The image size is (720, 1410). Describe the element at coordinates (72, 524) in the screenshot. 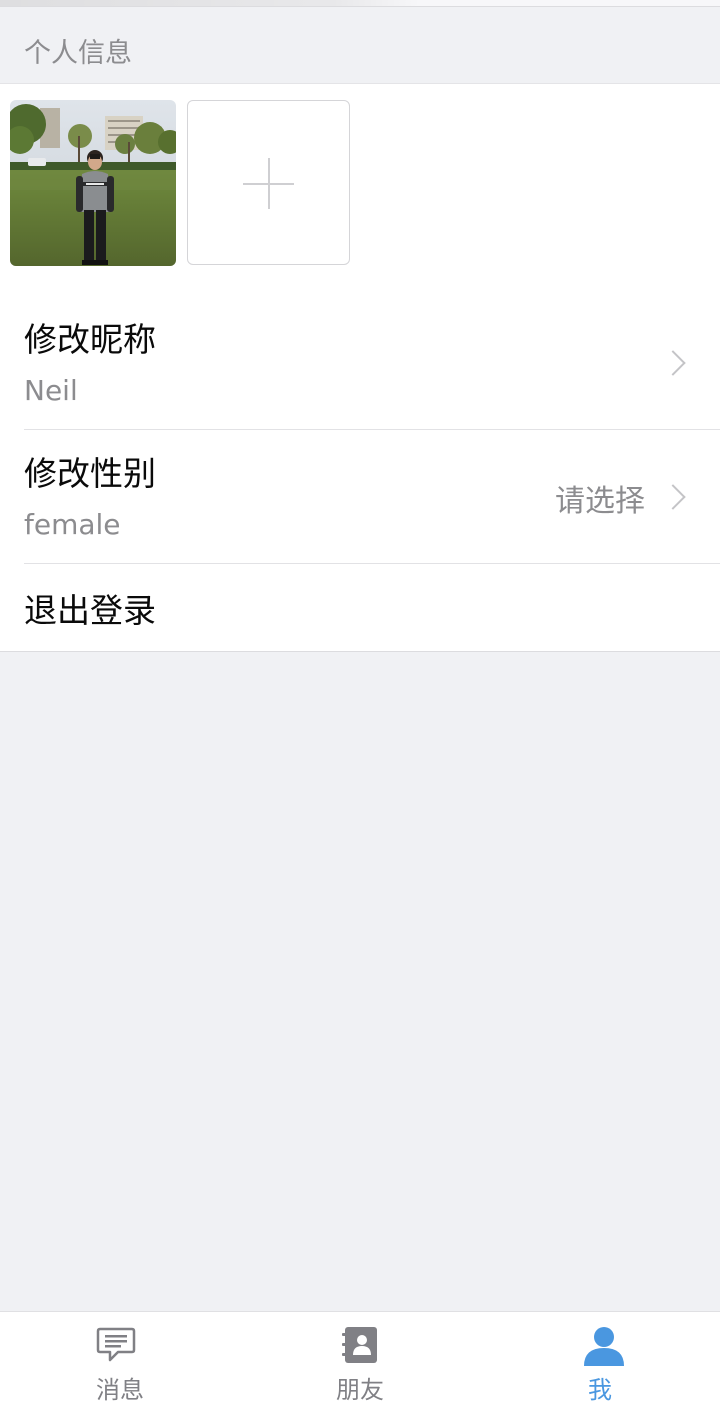

I see `gender-value: female` at that location.